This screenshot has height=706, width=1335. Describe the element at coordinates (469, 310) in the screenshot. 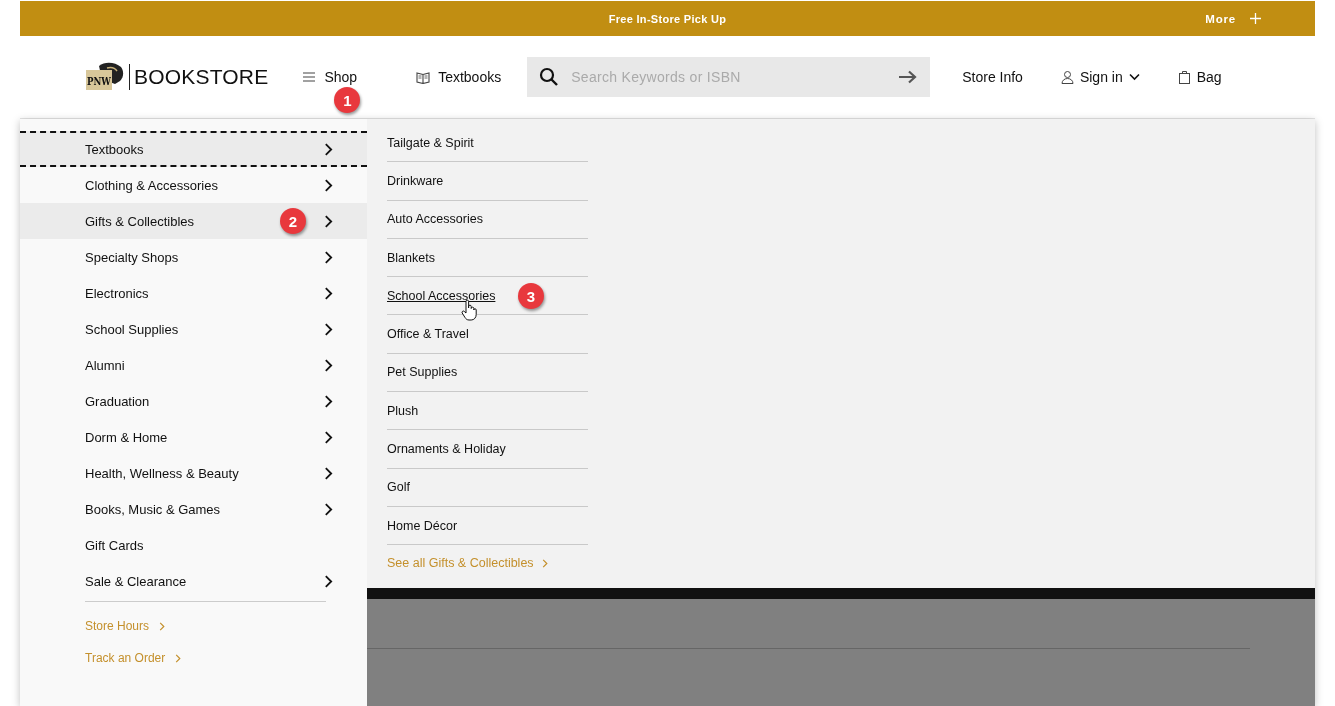

I see `hand-cursor-icon` at that location.